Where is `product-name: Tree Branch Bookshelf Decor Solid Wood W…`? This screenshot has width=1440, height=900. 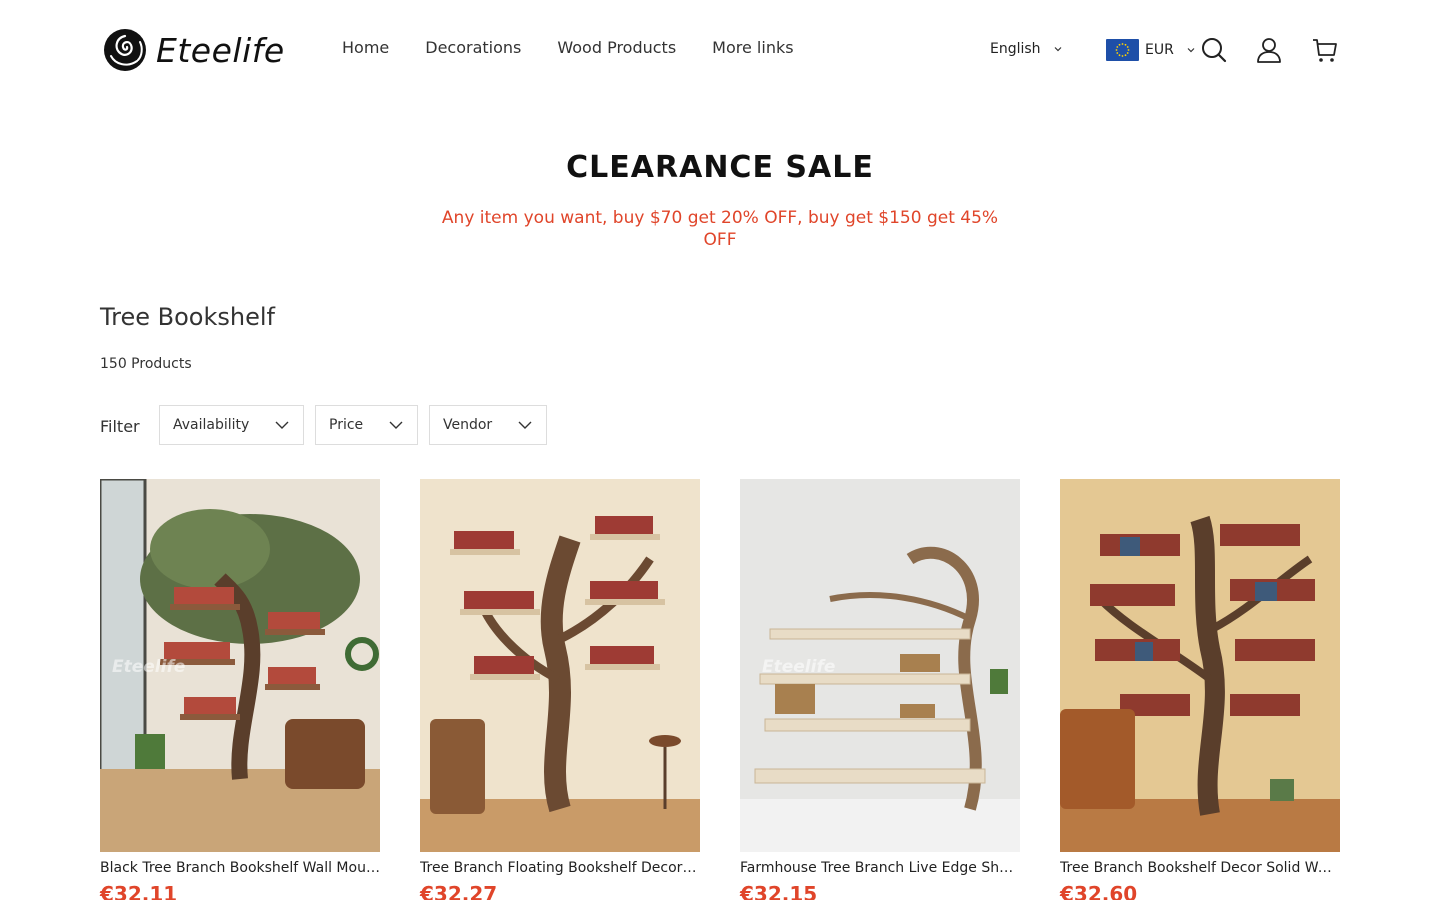 product-name: Tree Branch Bookshelf Decor Solid Wood W… is located at coordinates (1200, 868).